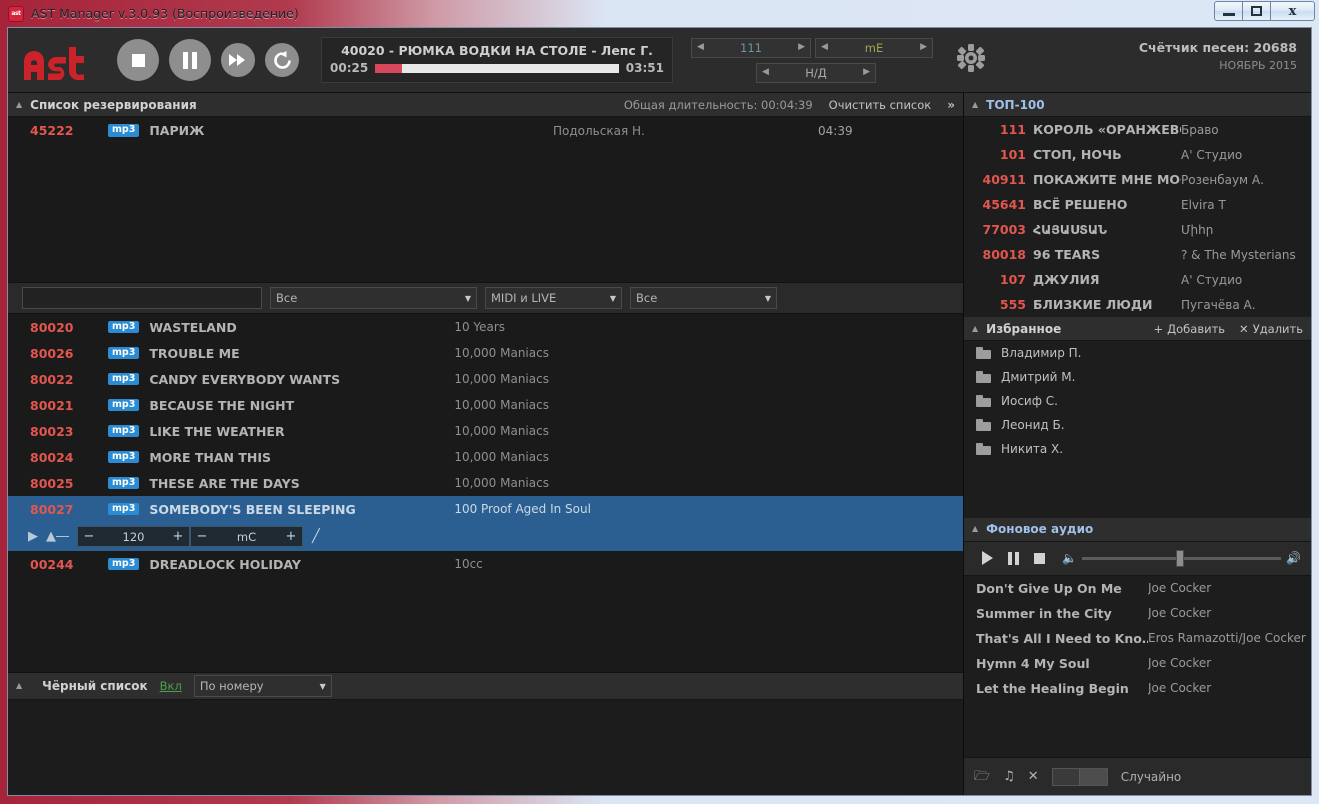 This screenshot has width=1319, height=804. I want to click on list-item: 80018 96 TEARS ? & The Mysterians, so click(1137, 254).